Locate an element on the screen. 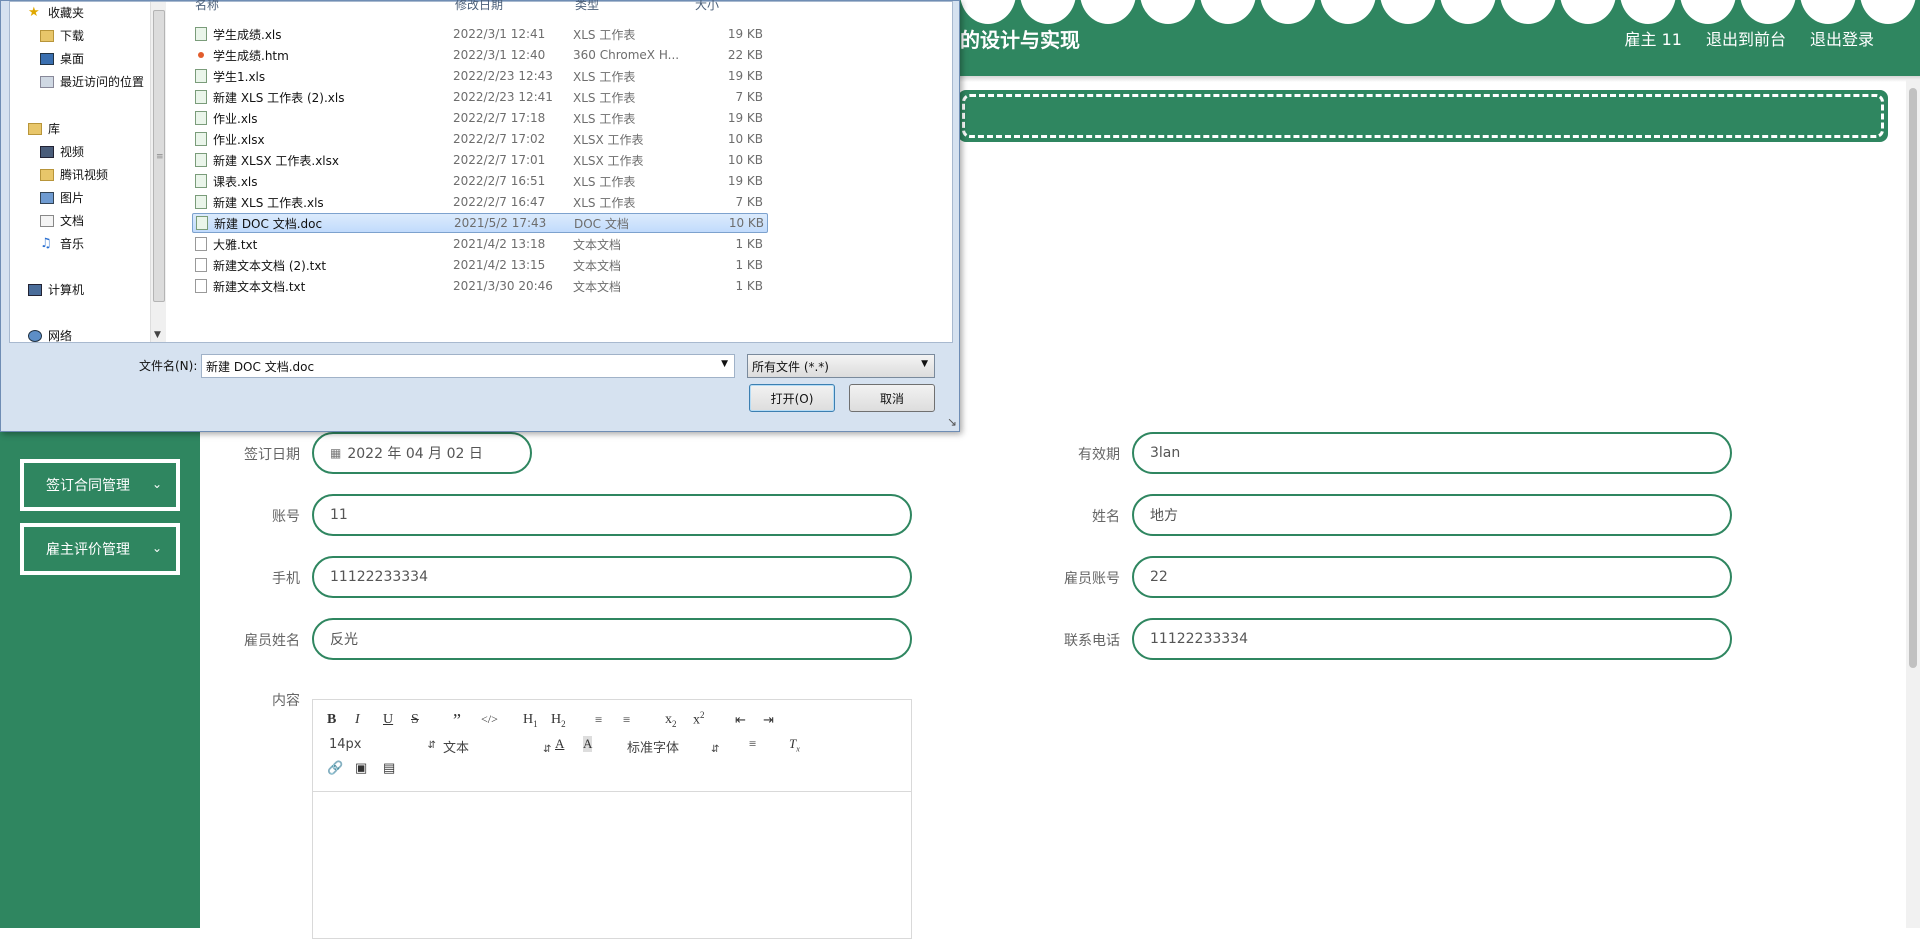  file-size: 19 KB is located at coordinates (745, 76).